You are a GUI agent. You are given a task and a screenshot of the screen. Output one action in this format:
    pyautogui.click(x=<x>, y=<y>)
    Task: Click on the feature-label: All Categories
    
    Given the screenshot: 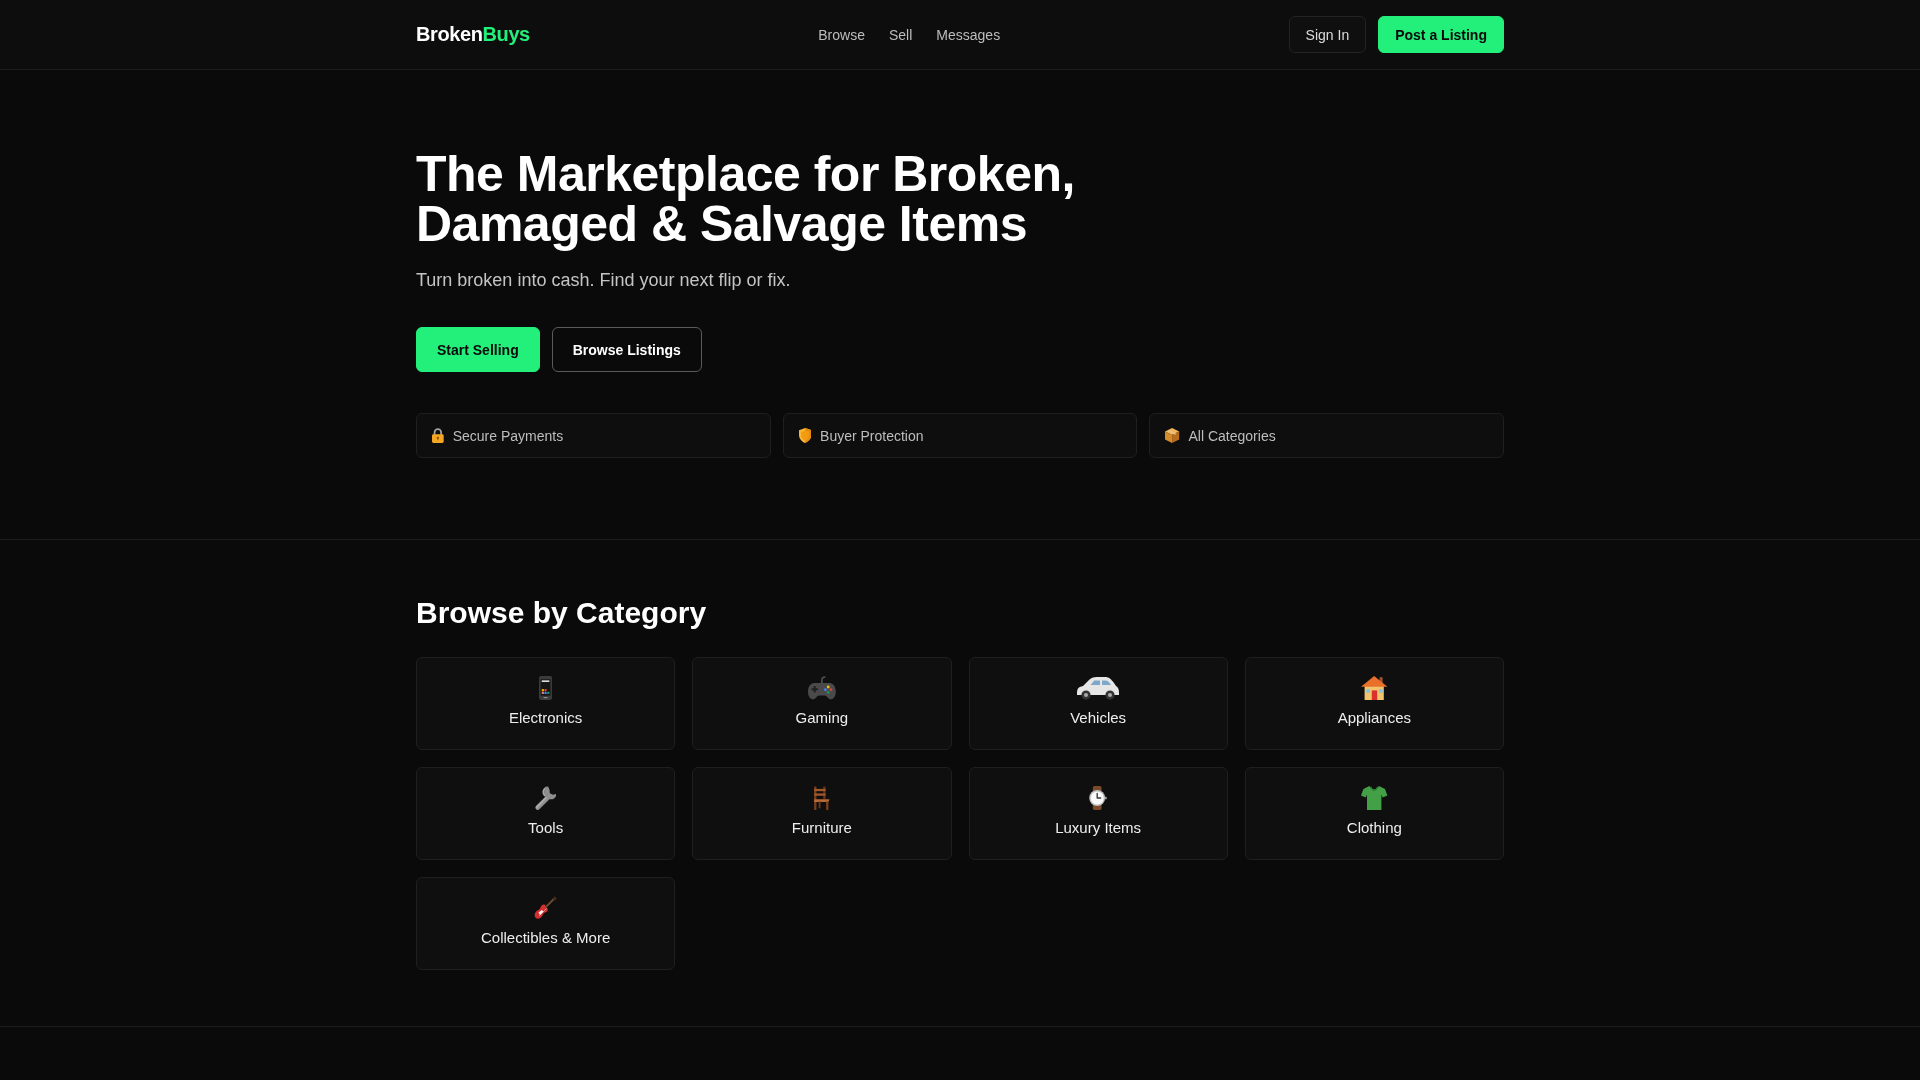 What is the action you would take?
    pyautogui.click(x=1232, y=435)
    